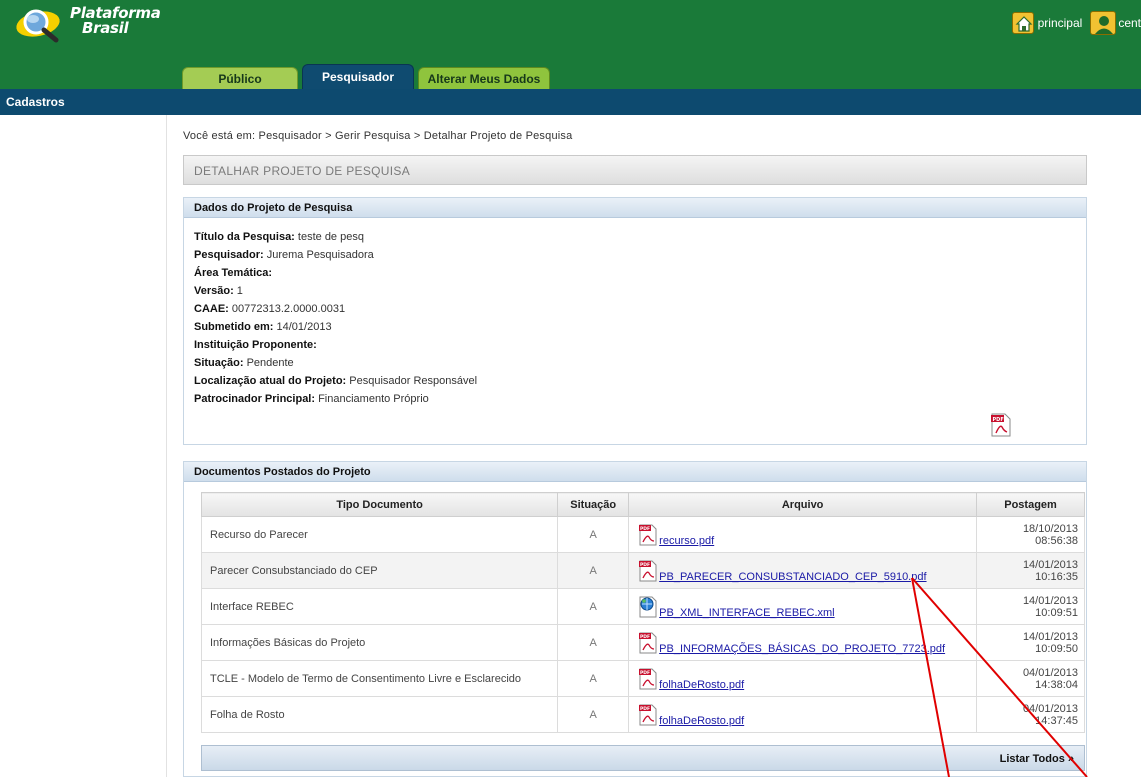 The image size is (1141, 777). I want to click on field-titulo: Título da Pesquisa: teste de pesq, so click(279, 237).